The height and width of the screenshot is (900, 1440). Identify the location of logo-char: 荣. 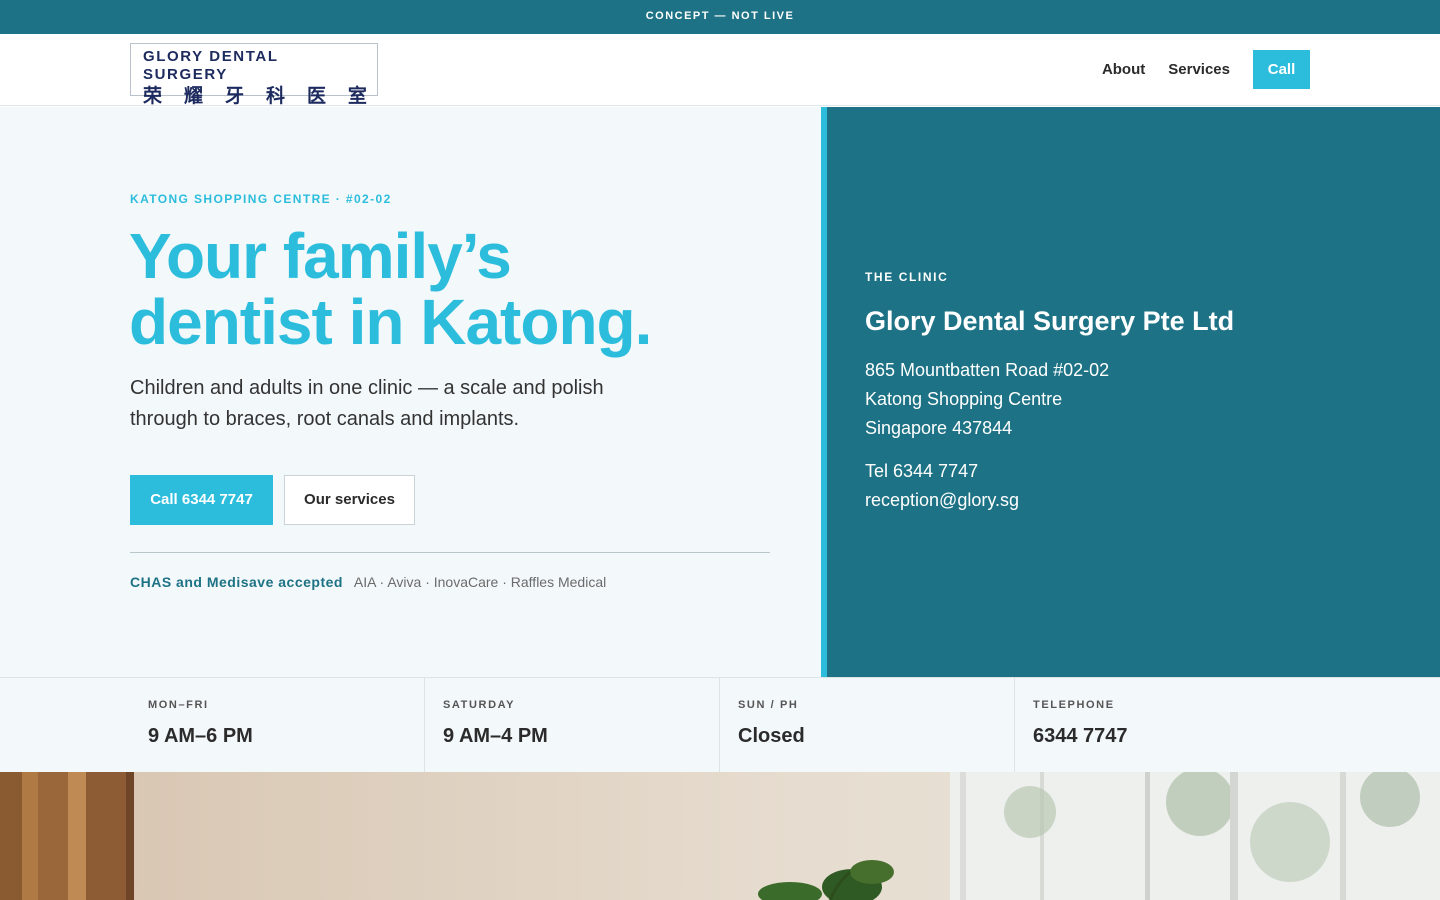
(153, 96).